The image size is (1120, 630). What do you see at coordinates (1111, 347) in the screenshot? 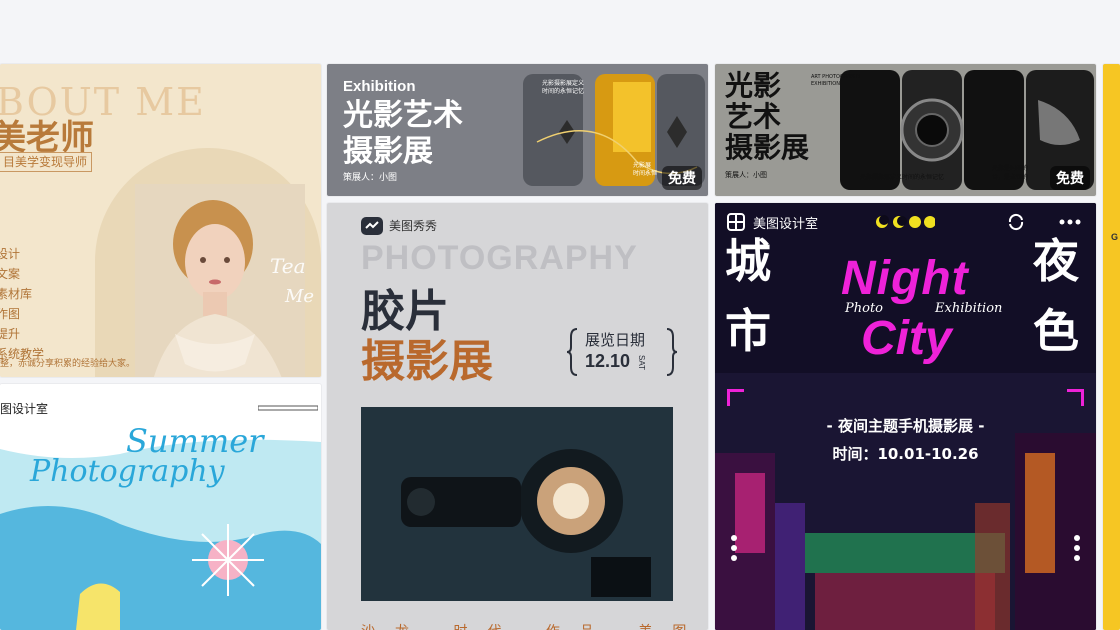
I see `template-card-partial: G` at bounding box center [1111, 347].